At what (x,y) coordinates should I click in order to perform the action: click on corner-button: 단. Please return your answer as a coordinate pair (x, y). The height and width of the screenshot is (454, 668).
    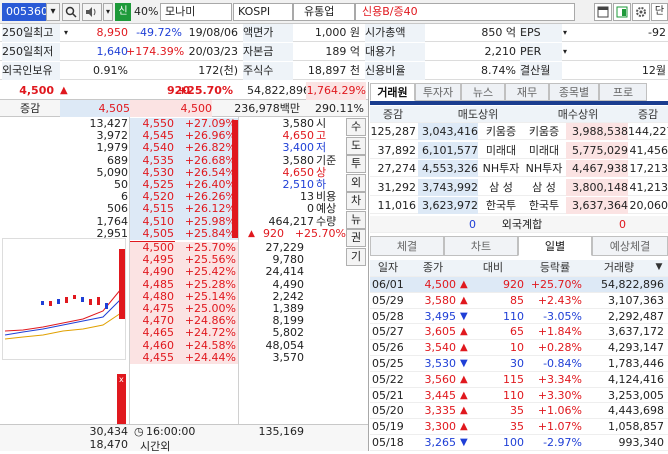
    Looking at the image, I should click on (659, 12).